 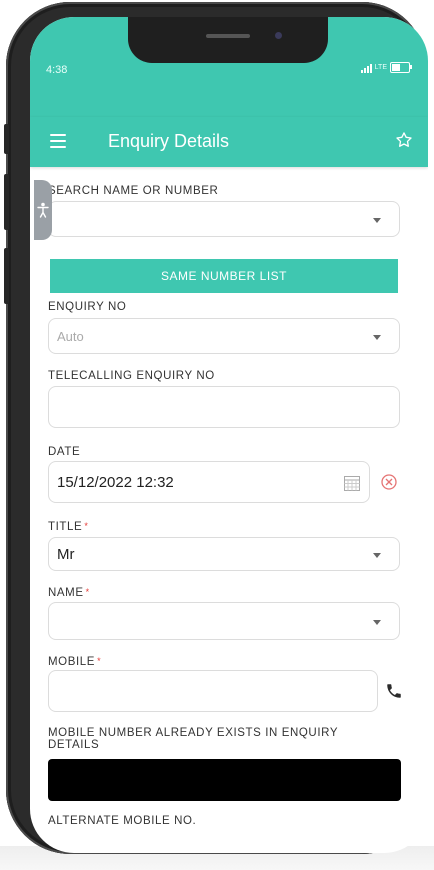 I want to click on mobile-label: MOBILE *, so click(x=74, y=662).